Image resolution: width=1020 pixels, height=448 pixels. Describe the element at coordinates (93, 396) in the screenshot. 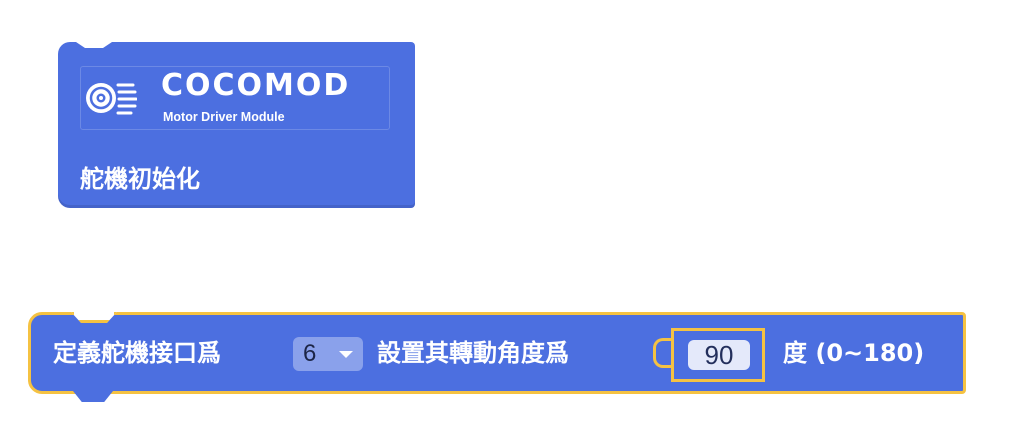

I see `block-bottom-tab` at that location.